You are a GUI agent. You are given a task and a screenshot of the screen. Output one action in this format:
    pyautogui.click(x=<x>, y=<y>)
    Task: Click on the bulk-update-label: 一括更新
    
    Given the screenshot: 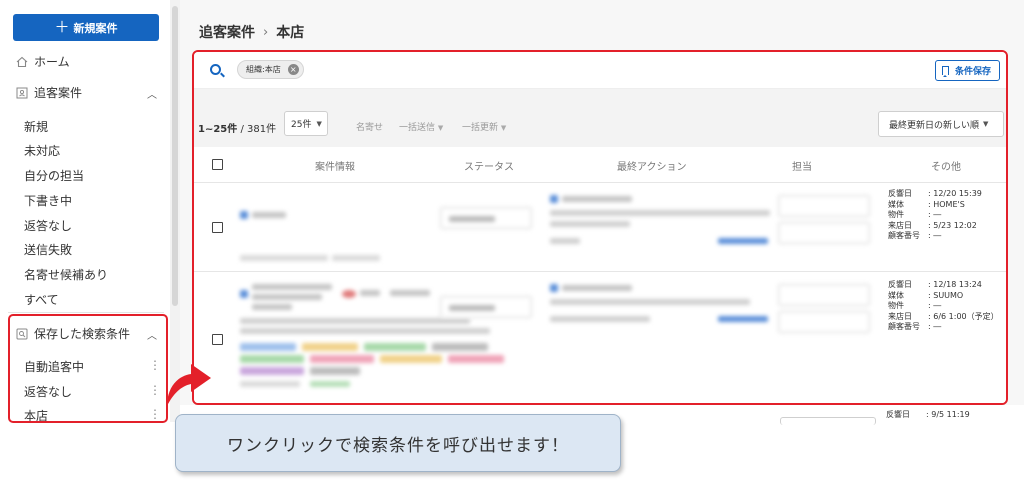 What is the action you would take?
    pyautogui.click(x=480, y=128)
    